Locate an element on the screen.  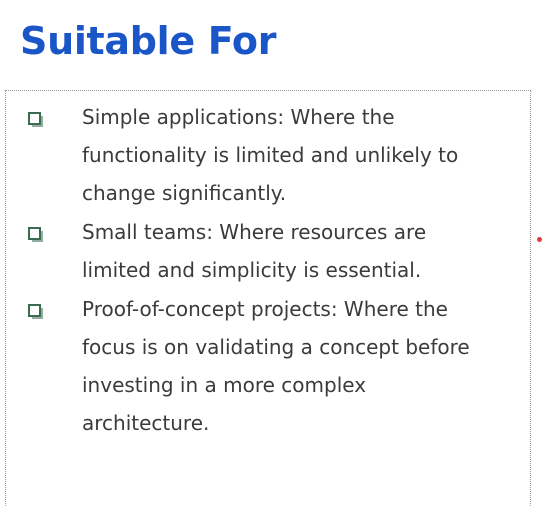
bullet-line: functionality is limited and unlikely to is located at coordinates (270, 155).